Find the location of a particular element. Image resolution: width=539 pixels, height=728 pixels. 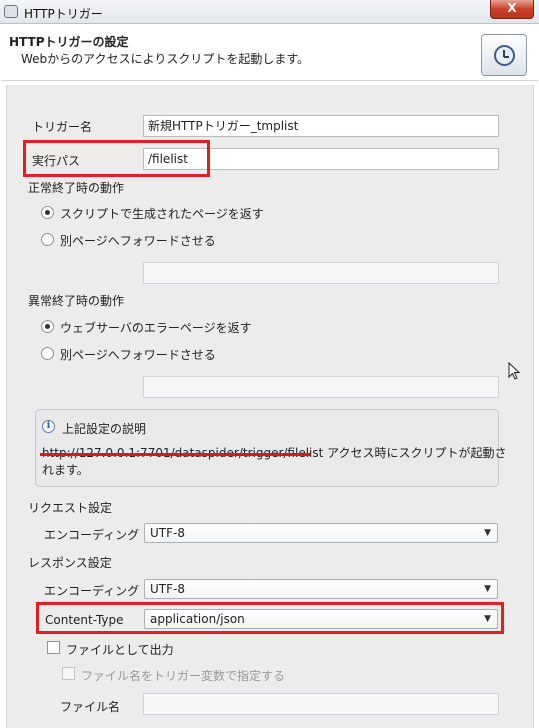

filename-from-var-label: ファイル名をトリガー変数で指定する is located at coordinates (183, 676).